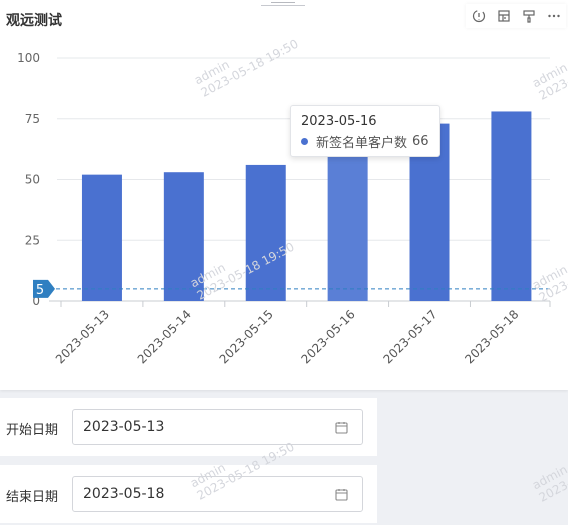  I want to click on export-icon, so click(504, 16).